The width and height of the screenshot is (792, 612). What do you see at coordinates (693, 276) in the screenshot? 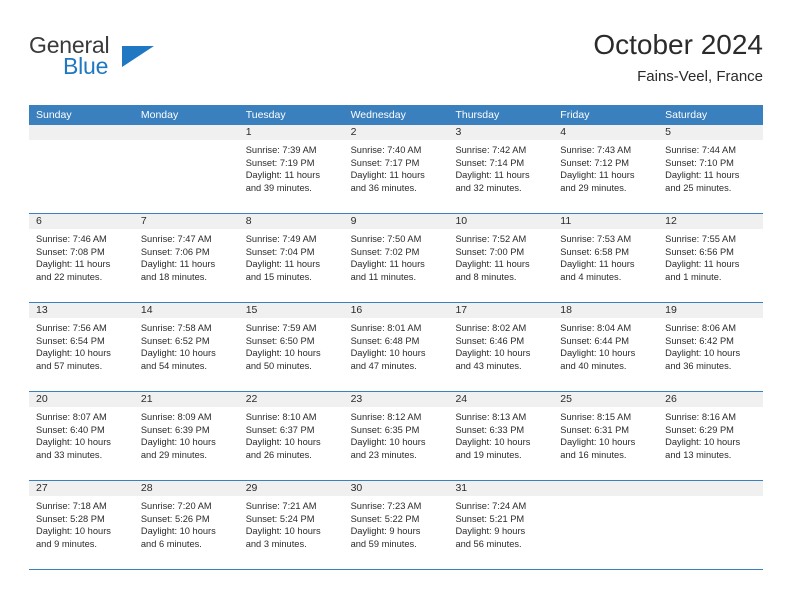
I see `daylight-text-line2: and 1 minute.` at bounding box center [693, 276].